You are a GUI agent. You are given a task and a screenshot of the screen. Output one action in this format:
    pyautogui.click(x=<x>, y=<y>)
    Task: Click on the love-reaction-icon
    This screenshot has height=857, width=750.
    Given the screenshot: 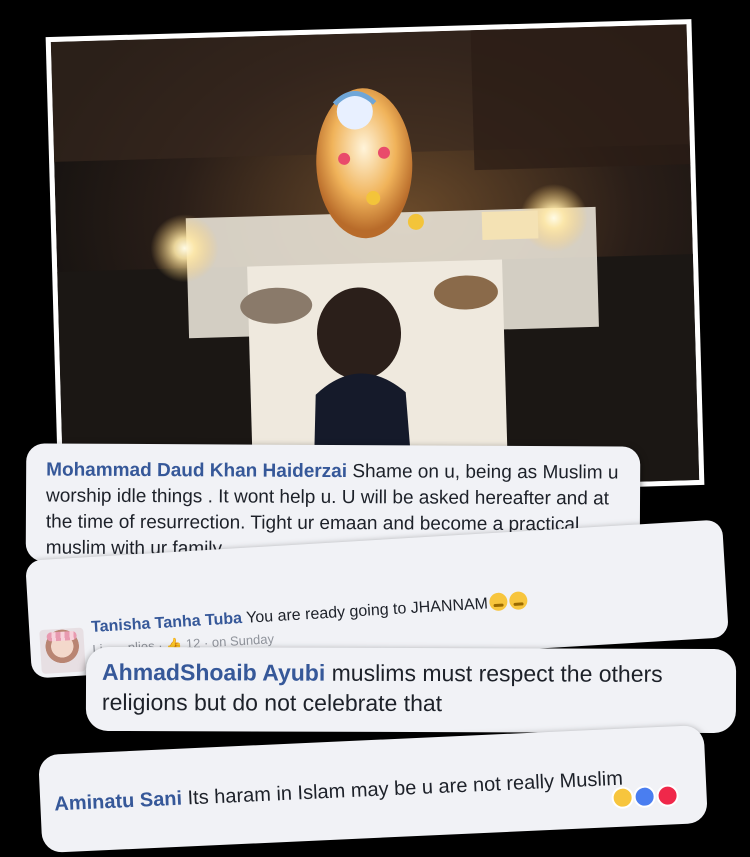 What is the action you would take?
    pyautogui.click(x=668, y=796)
    